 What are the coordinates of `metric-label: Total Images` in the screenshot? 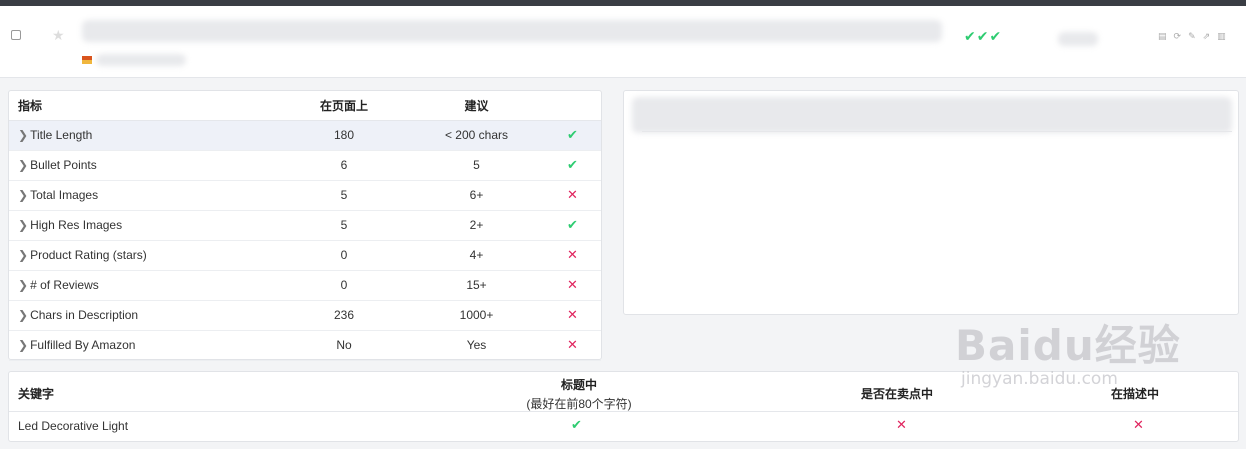 It's located at (64, 195).